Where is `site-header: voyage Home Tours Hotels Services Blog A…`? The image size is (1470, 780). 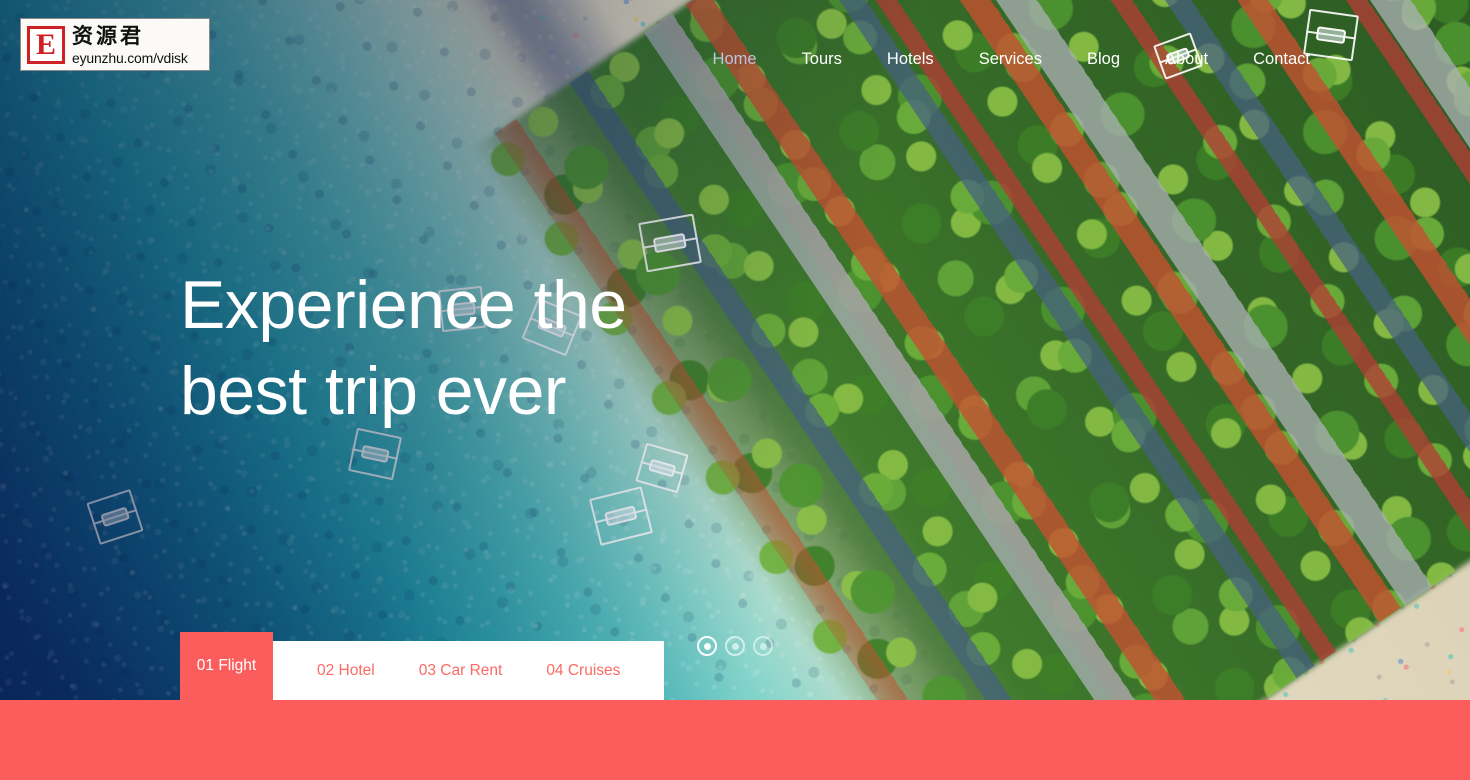 site-header: voyage Home Tours Hotels Services Blog A… is located at coordinates (735, 55).